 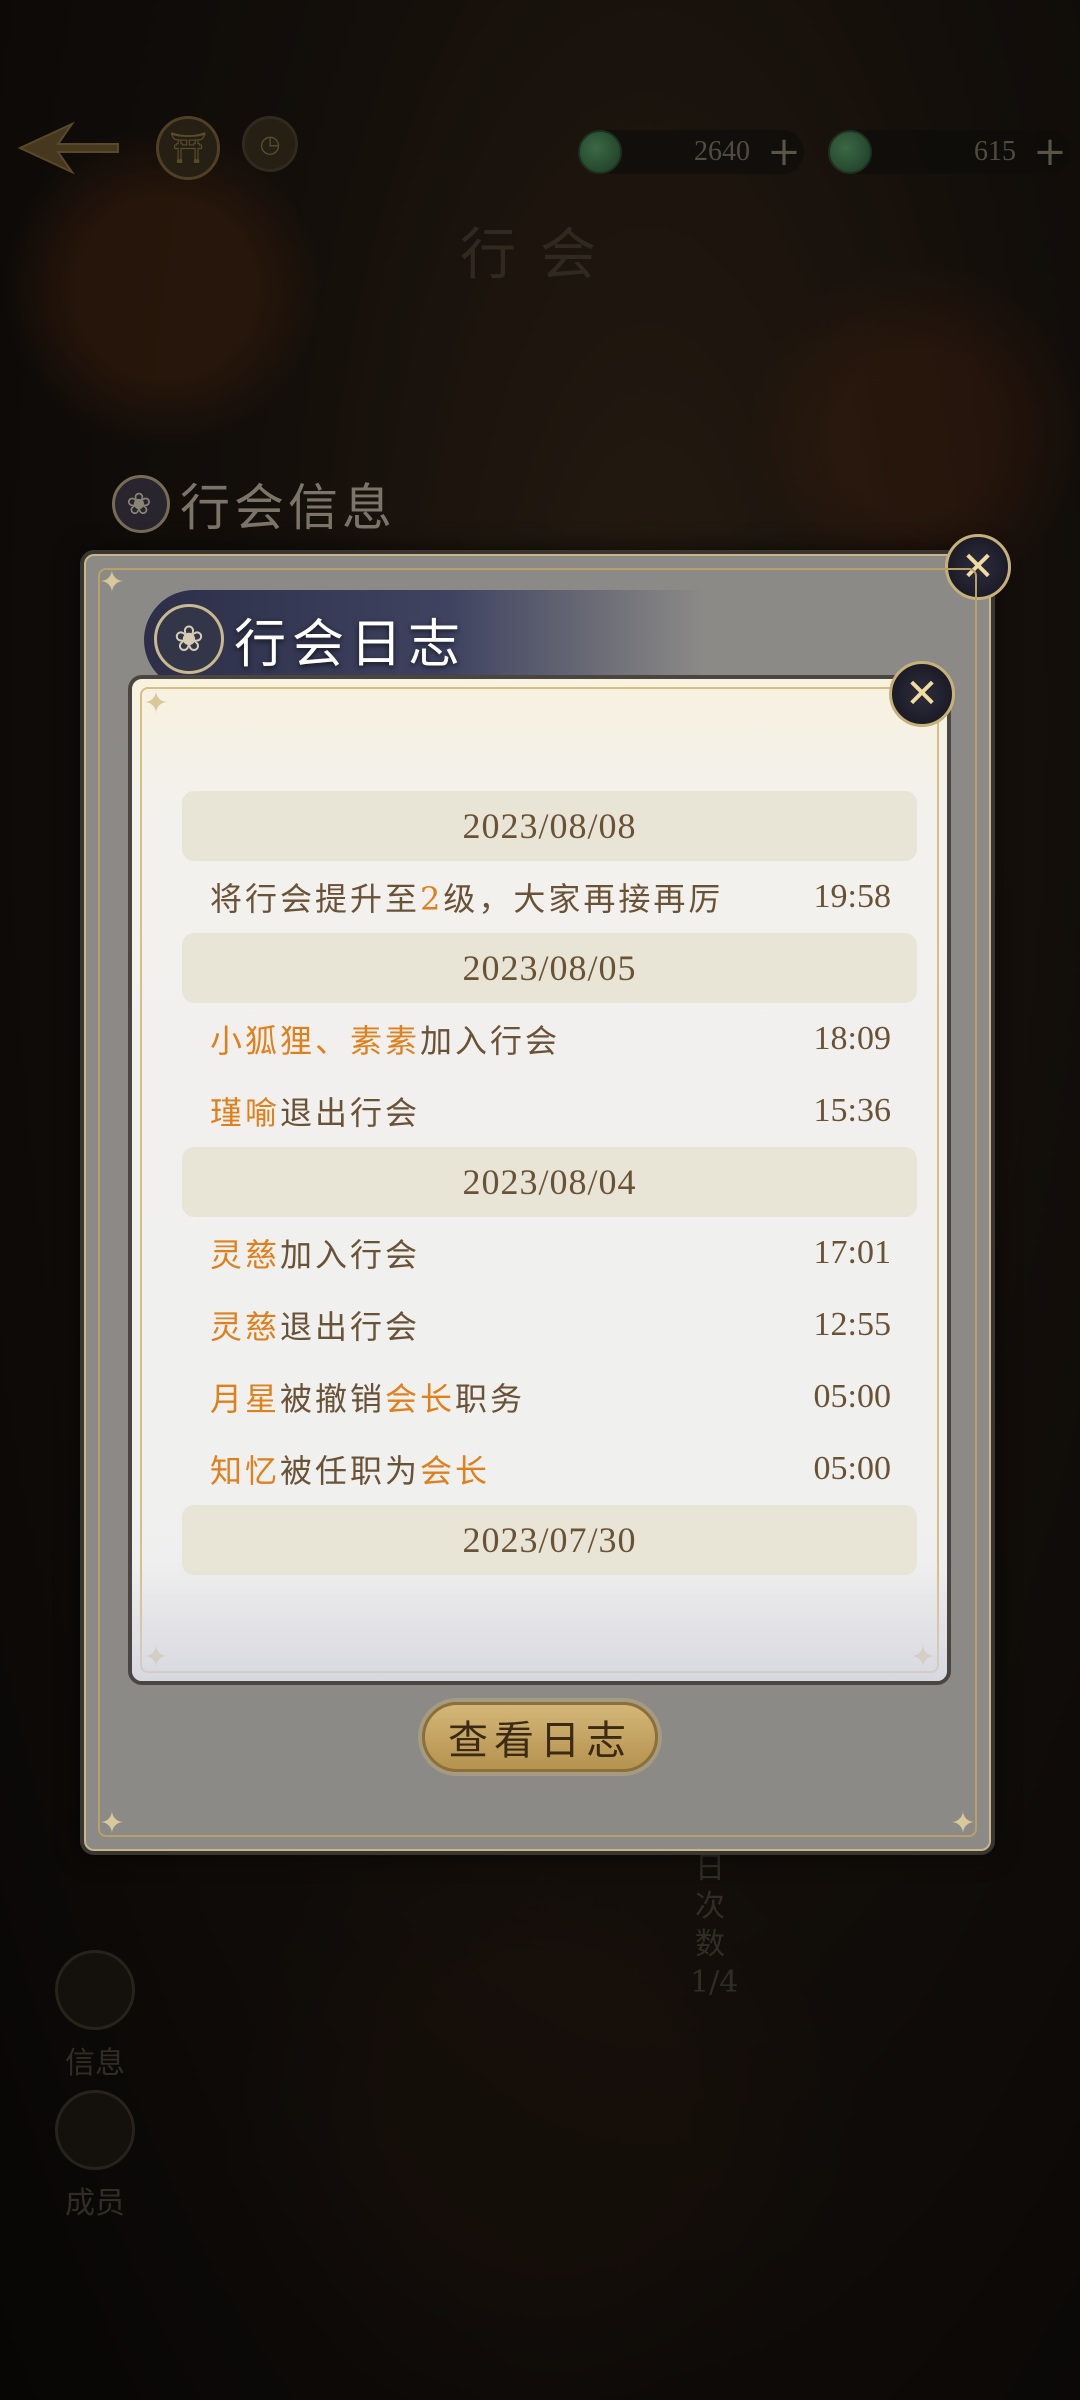 I want to click on log-entry-fragment: 被撤销, so click(x=333, y=1399).